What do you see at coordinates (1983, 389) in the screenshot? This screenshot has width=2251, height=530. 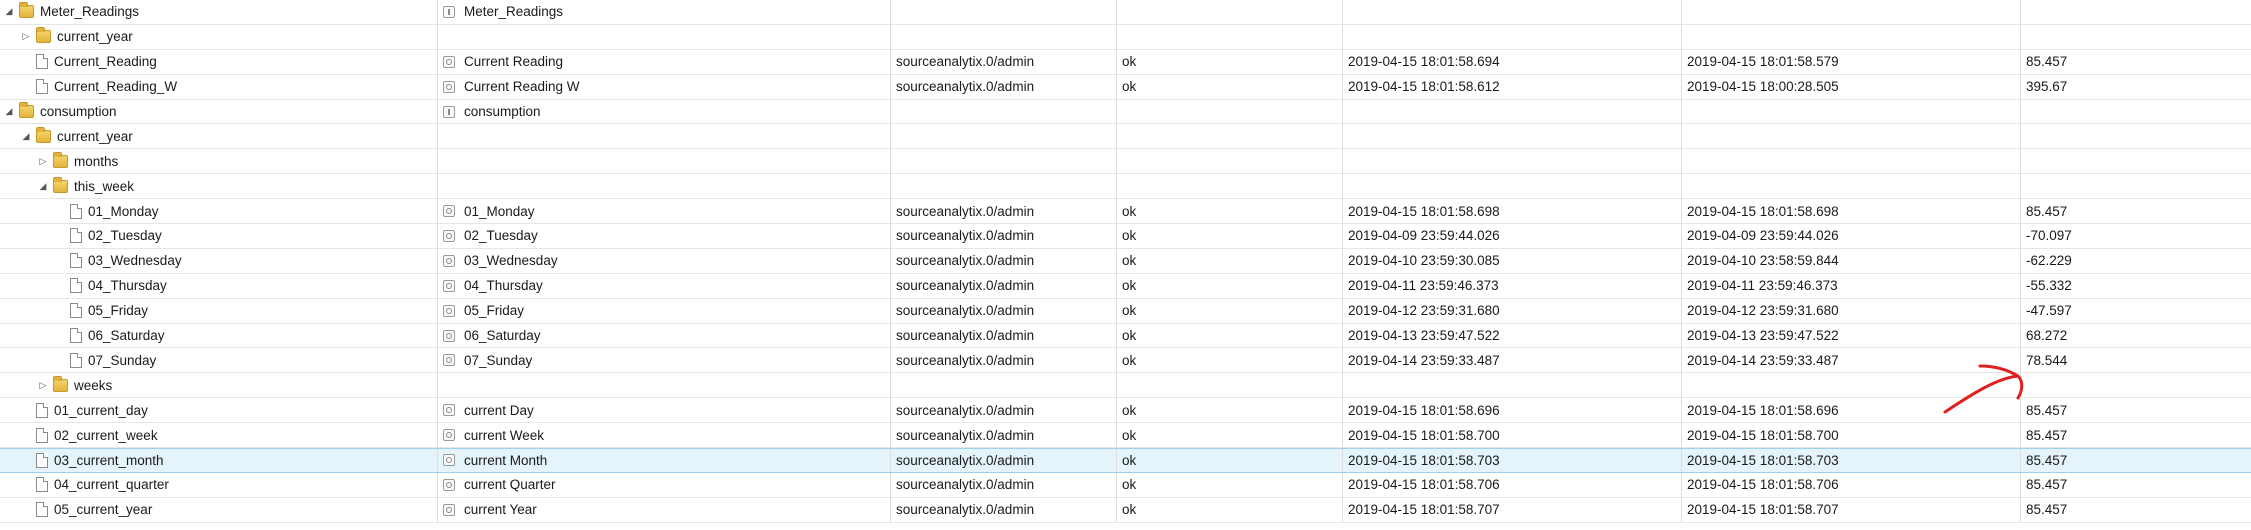 I see `annotation-arrow` at bounding box center [1983, 389].